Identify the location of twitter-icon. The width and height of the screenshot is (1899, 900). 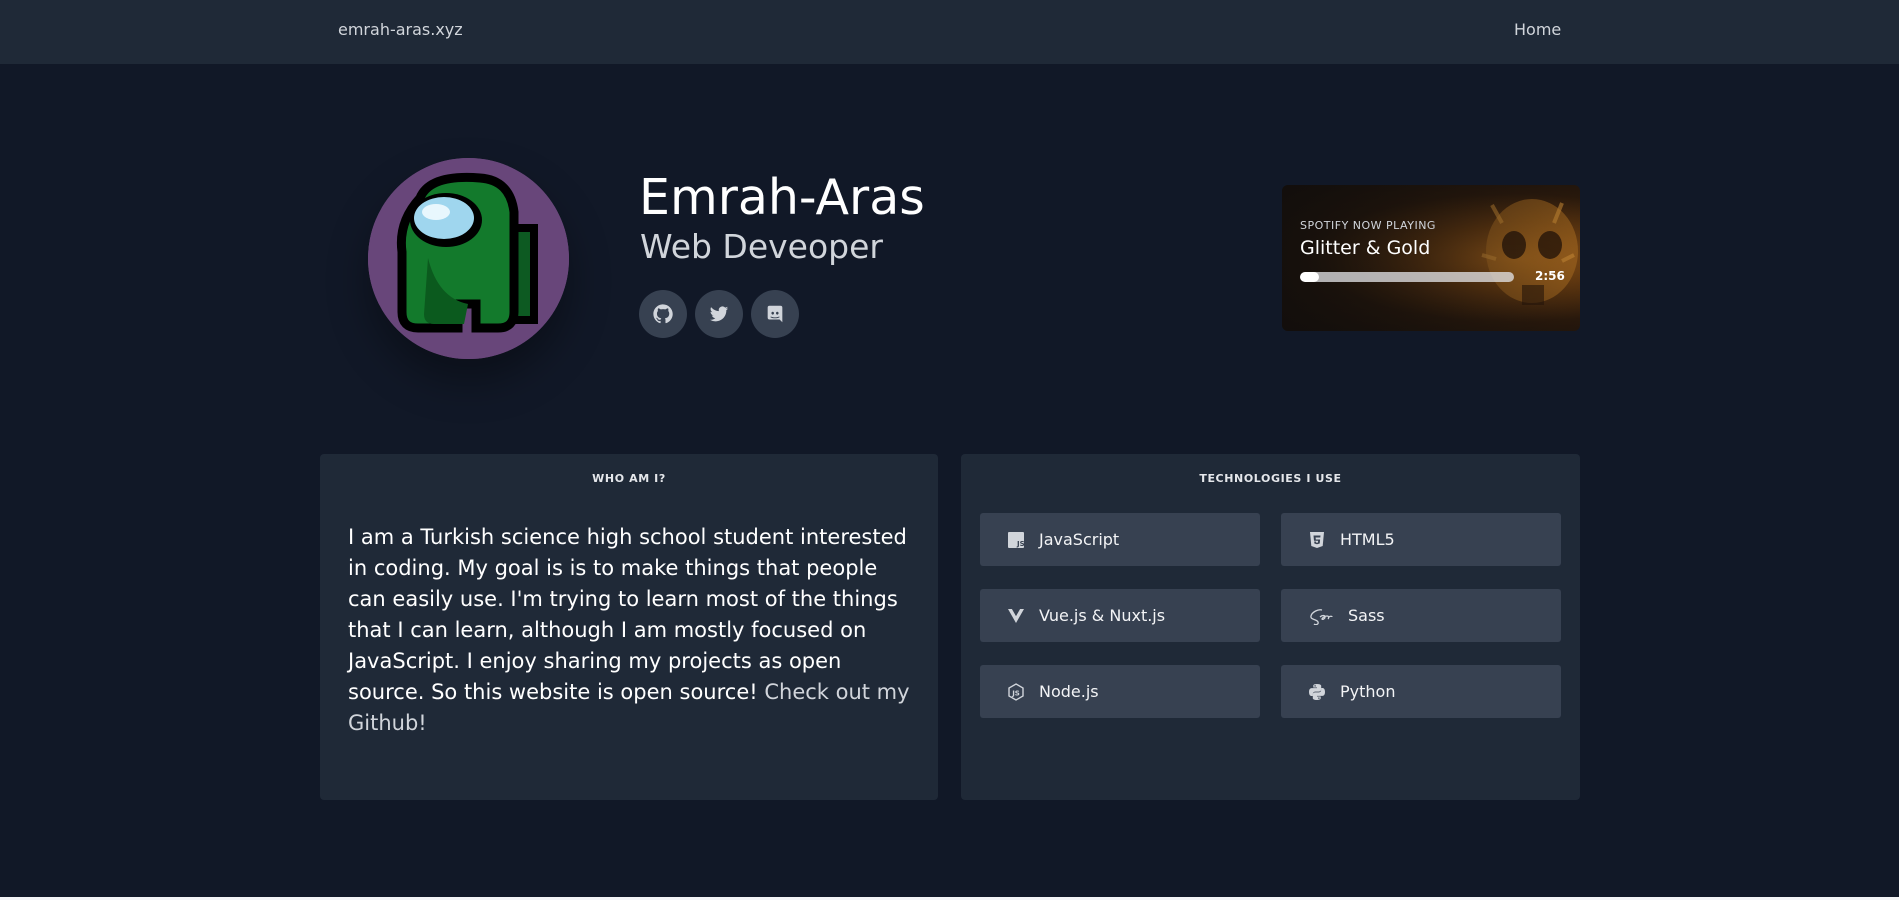
(719, 314).